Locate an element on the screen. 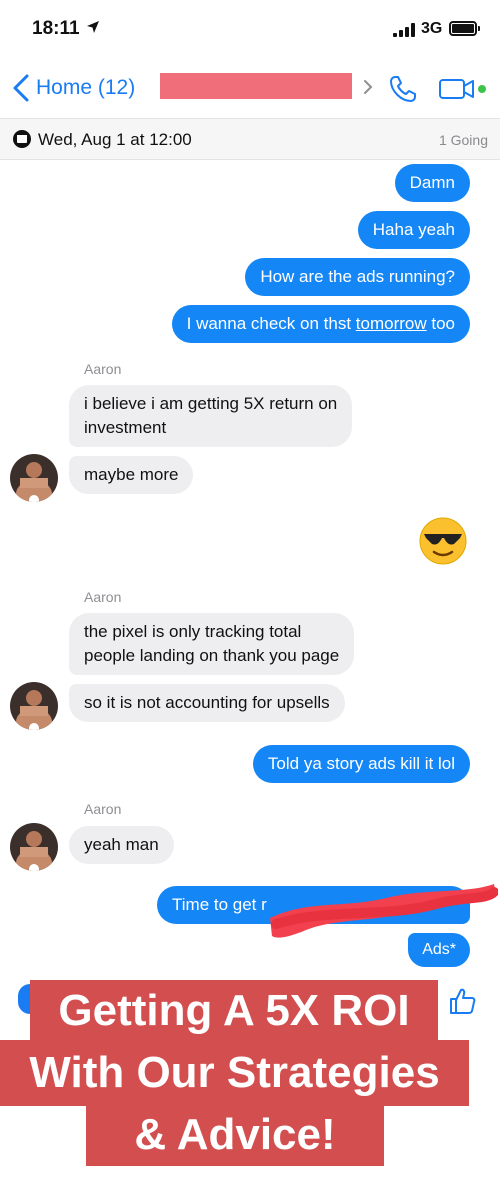 The width and height of the screenshot is (500, 1181). conversation-header: Home (12) is located at coordinates (250, 89).